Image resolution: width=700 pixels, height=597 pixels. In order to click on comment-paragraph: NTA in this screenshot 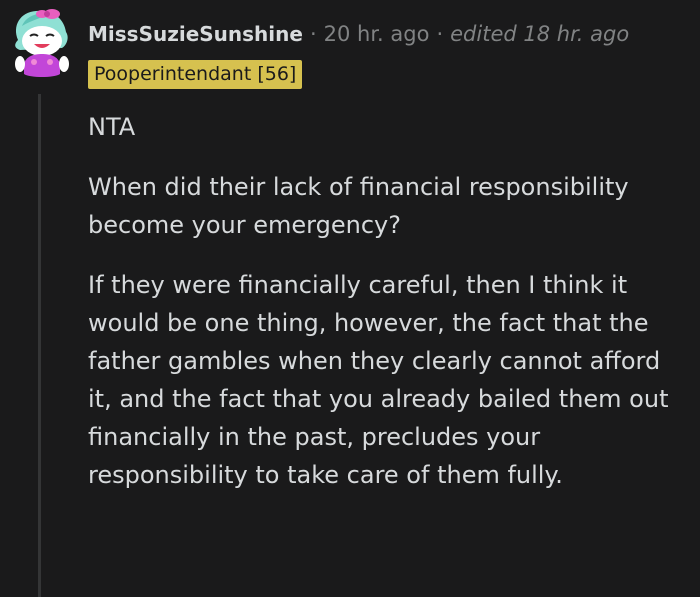, I will do `click(112, 127)`.